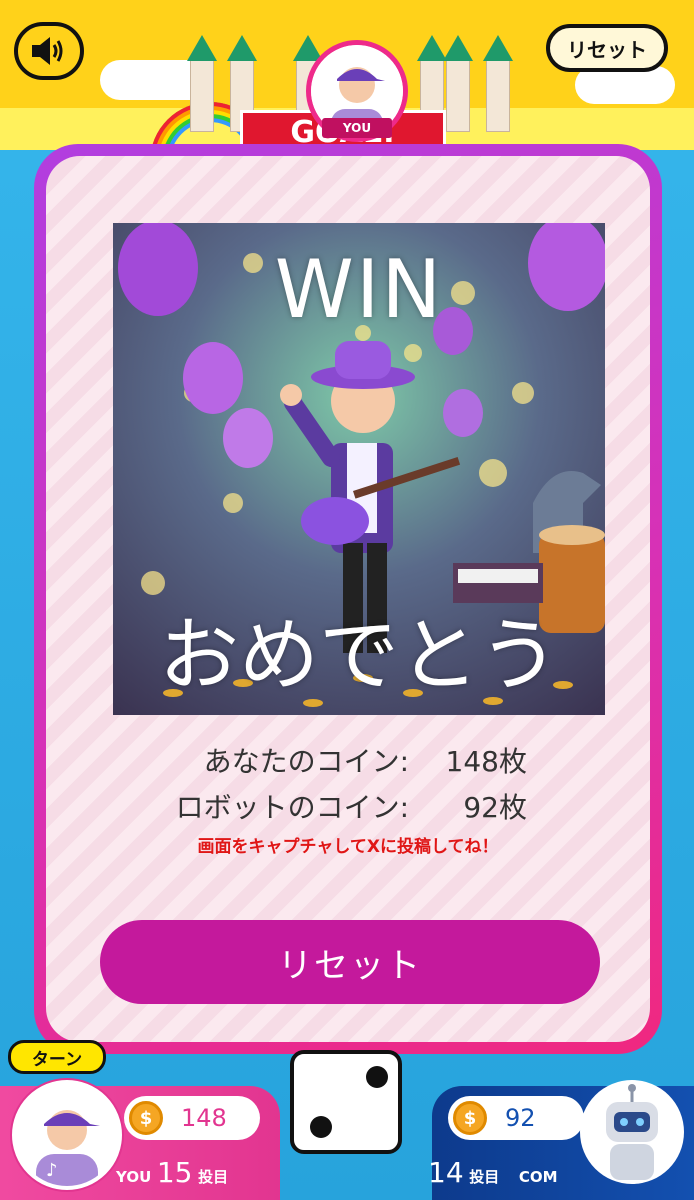  I want to click on sound-toggle-button, so click(49, 51).